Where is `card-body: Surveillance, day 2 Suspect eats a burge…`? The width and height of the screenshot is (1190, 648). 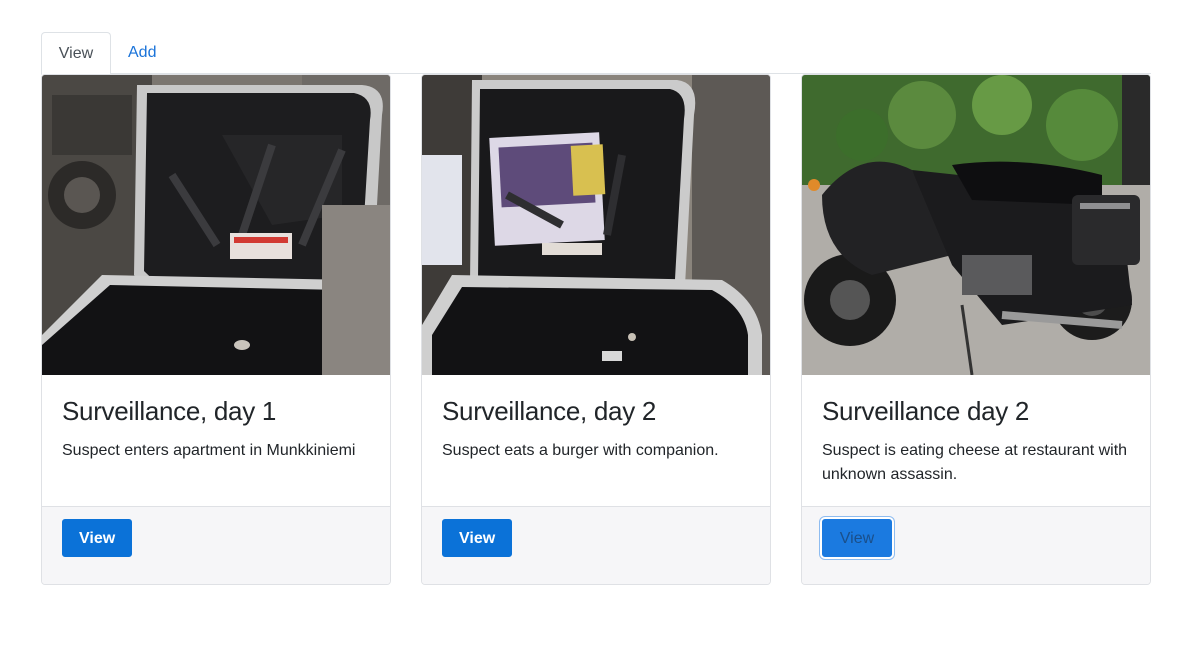 card-body: Surveillance, day 2 Suspect eats a burge… is located at coordinates (596, 440).